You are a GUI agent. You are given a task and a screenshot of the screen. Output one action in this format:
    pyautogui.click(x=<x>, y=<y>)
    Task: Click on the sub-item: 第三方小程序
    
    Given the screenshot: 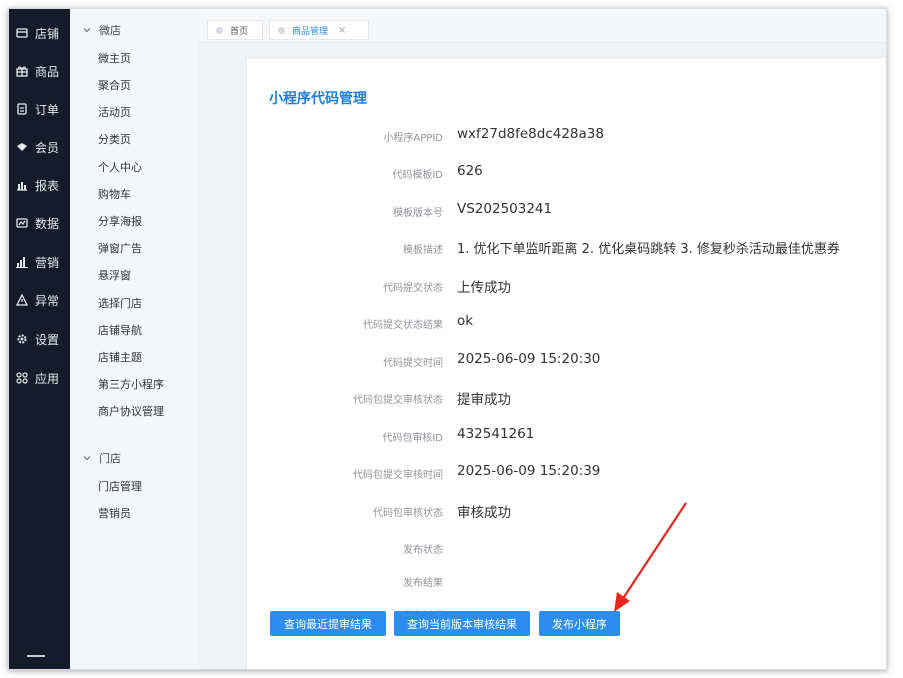 What is the action you would take?
    pyautogui.click(x=131, y=384)
    